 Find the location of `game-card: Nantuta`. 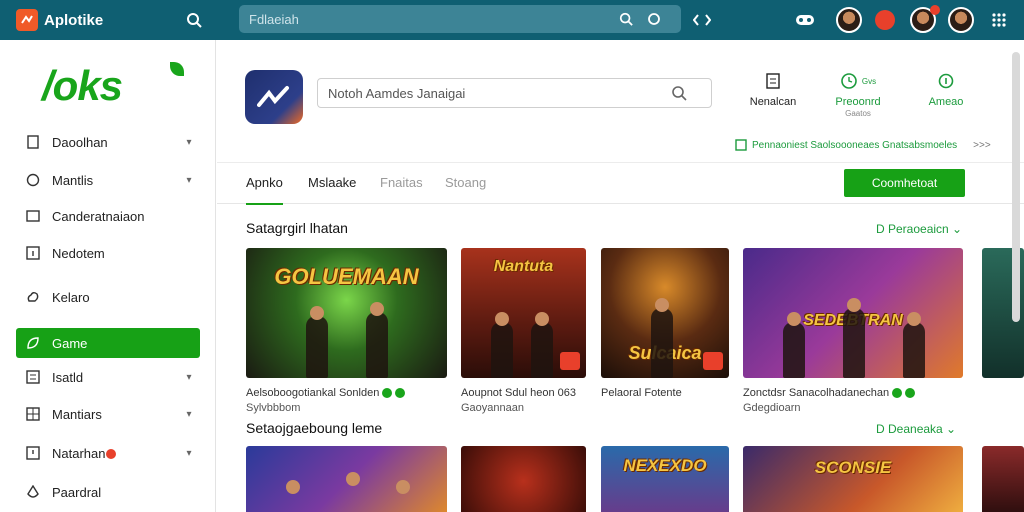

game-card: Nantuta is located at coordinates (523, 313).